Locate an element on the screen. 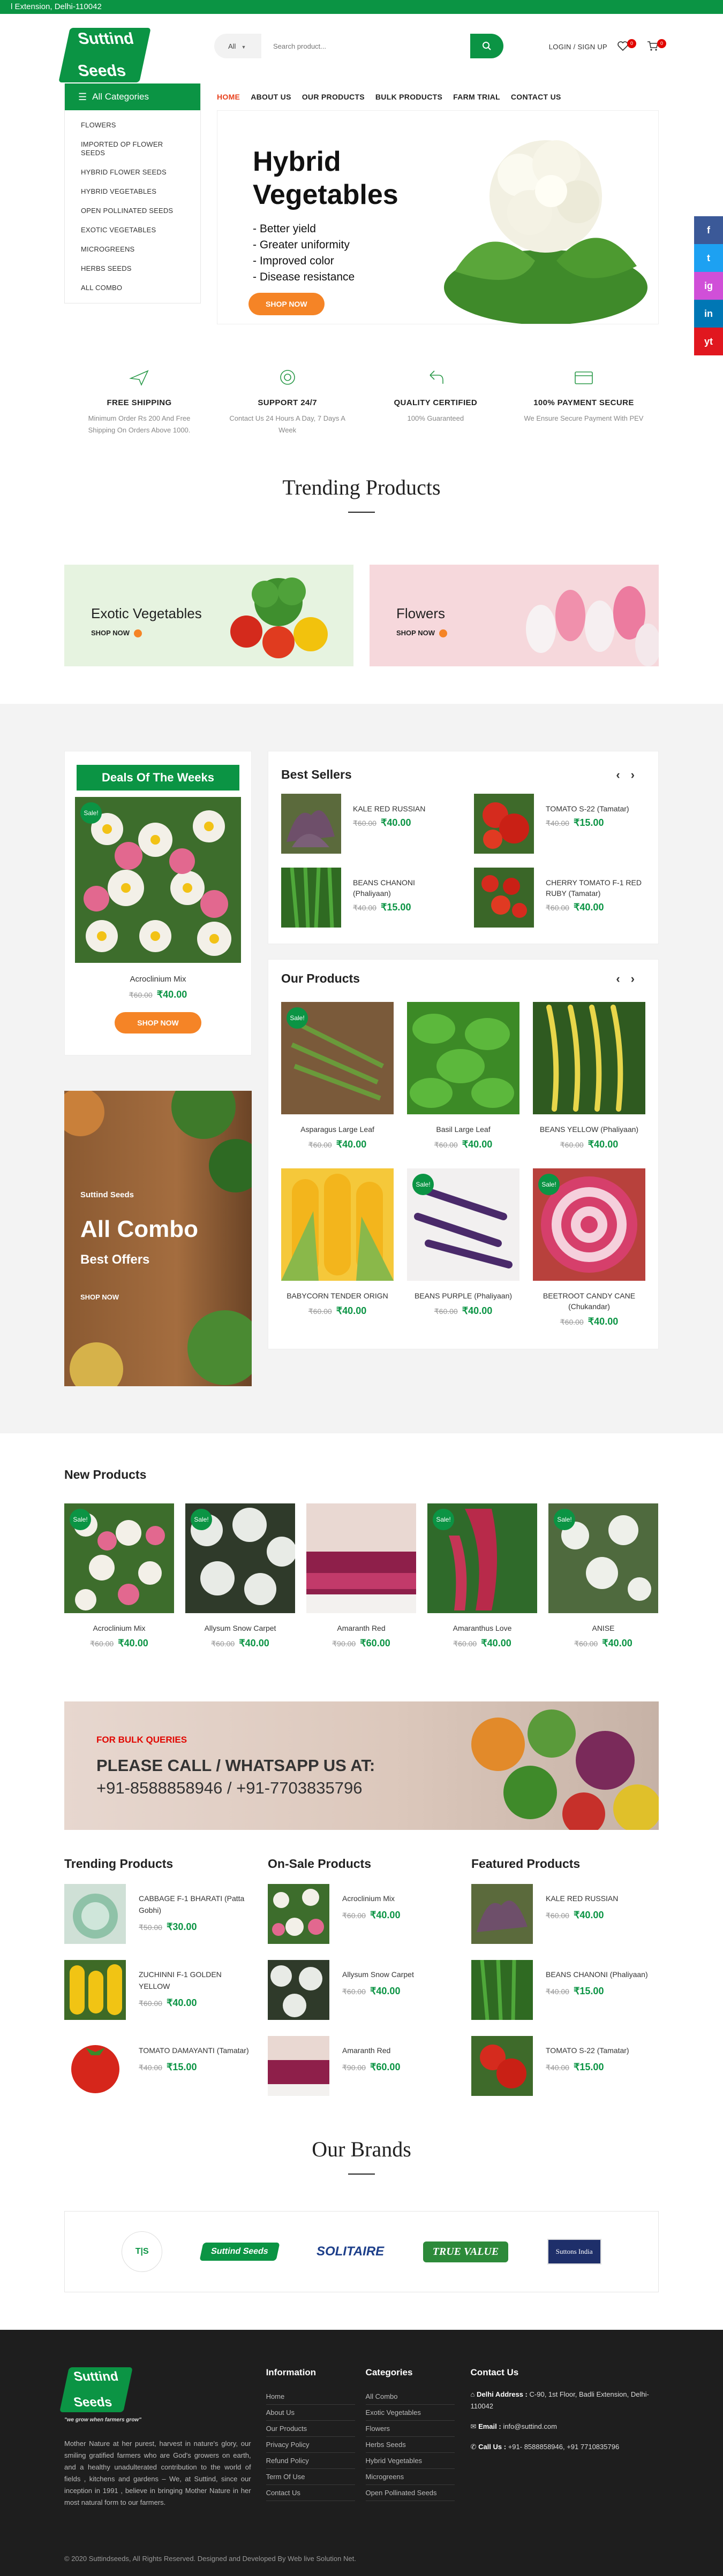 Image resolution: width=723 pixels, height=2576 pixels. product-card: BABYCORN TENDER ORIGN ₹60.00 ₹40.00 is located at coordinates (337, 1247).